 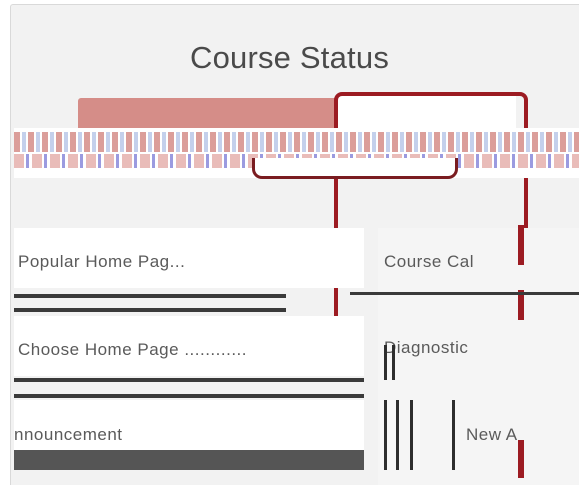 I want to click on panel-title: Course Status, so click(x=289, y=57).